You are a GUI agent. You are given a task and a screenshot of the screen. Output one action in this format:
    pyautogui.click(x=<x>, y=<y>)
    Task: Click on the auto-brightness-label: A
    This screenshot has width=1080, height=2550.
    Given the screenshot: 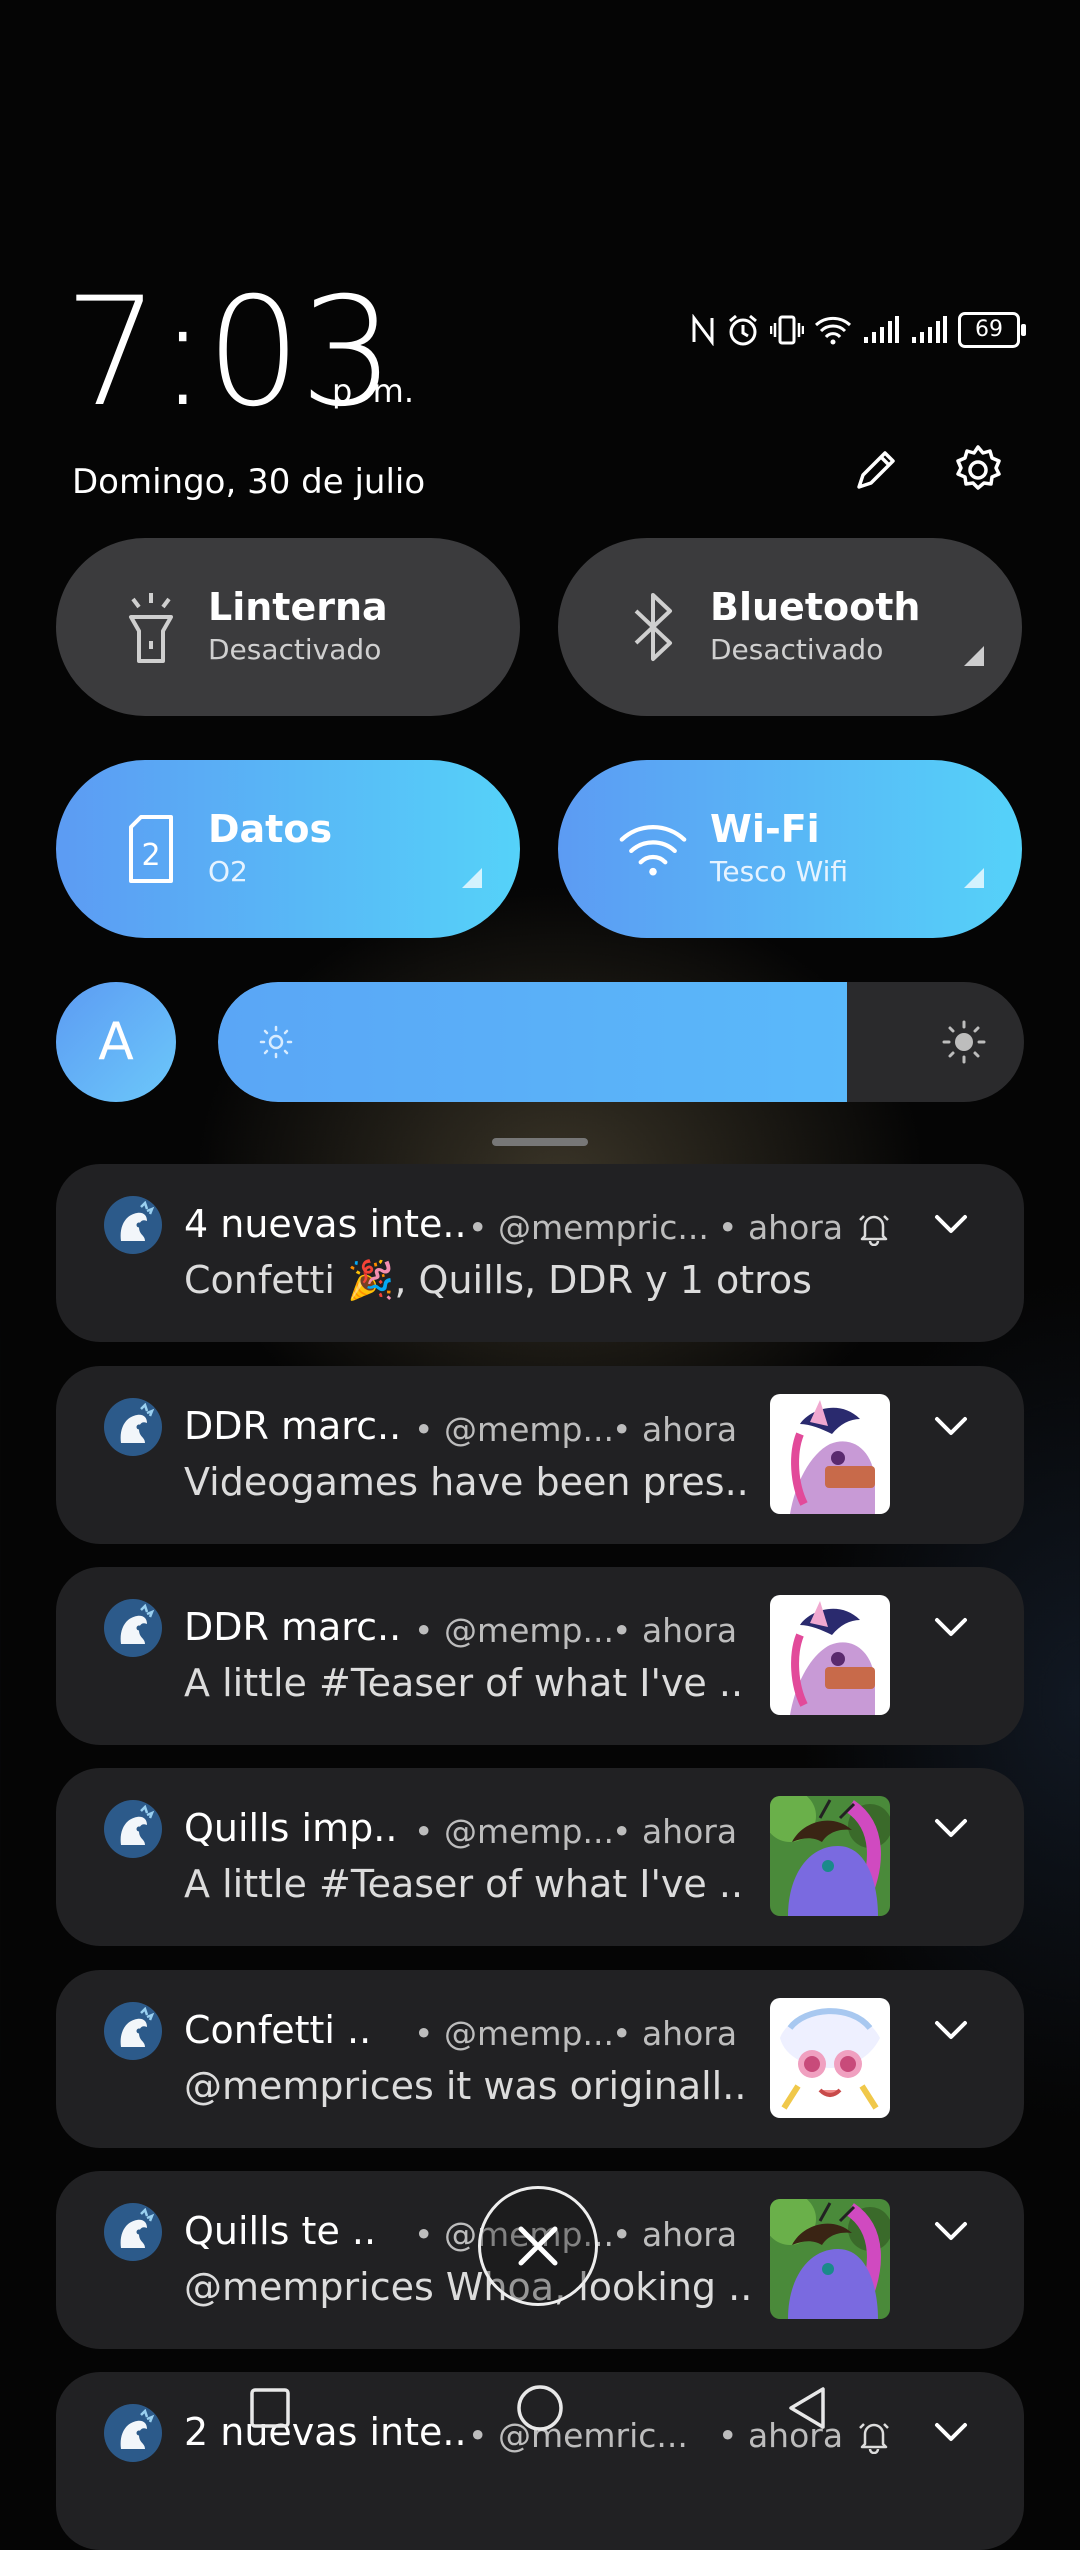 What is the action you would take?
    pyautogui.click(x=116, y=1042)
    